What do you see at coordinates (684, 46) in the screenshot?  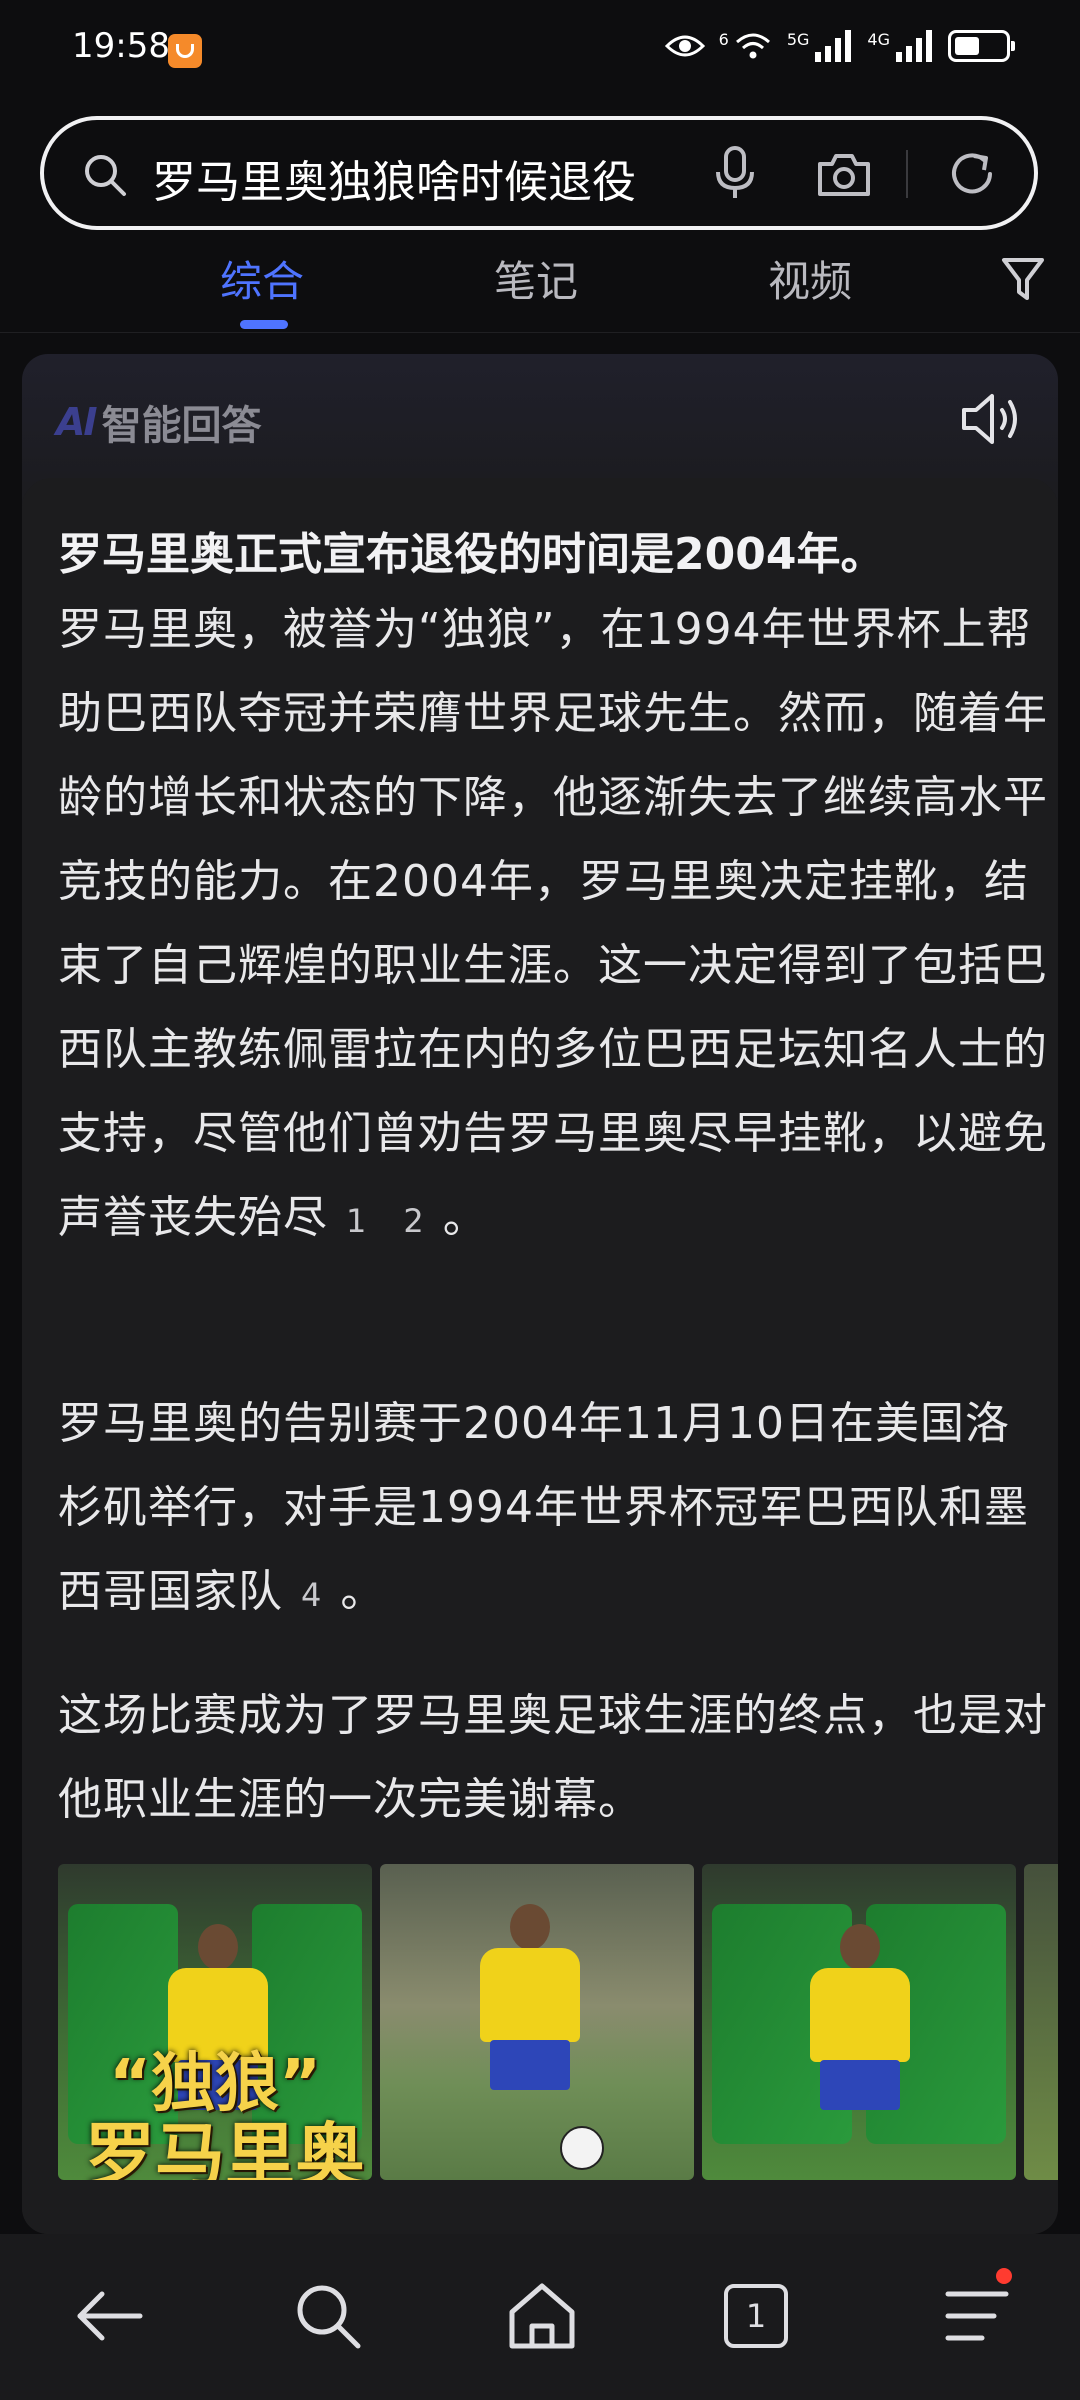 I see `eye-icon` at bounding box center [684, 46].